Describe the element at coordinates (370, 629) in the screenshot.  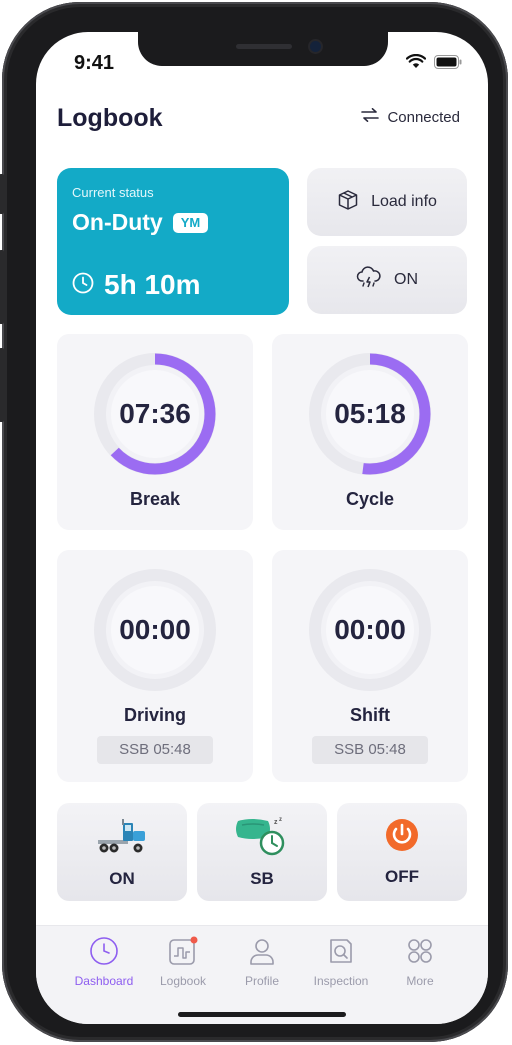
I see `shift-timer-value: 00:00` at that location.